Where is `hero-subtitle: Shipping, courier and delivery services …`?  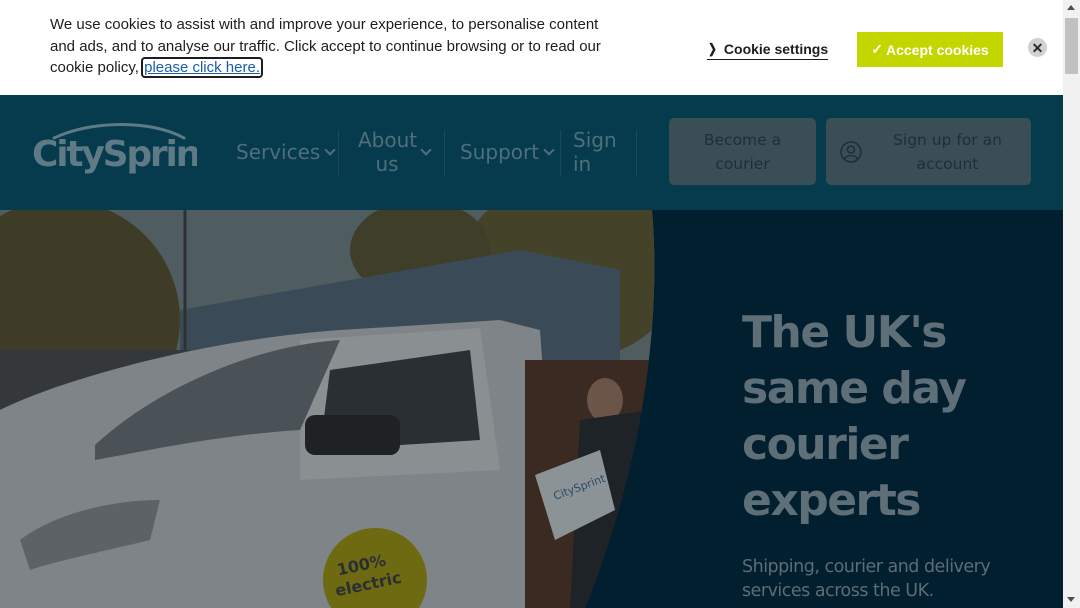 hero-subtitle: Shipping, courier and delivery services … is located at coordinates (866, 579).